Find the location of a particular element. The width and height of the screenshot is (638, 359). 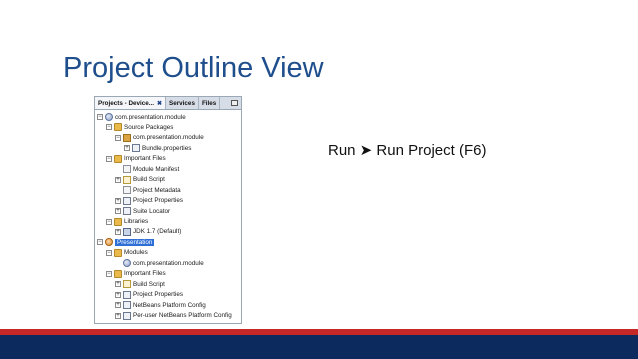

tree-node: + NetBeans Platform Config is located at coordinates (160, 305).